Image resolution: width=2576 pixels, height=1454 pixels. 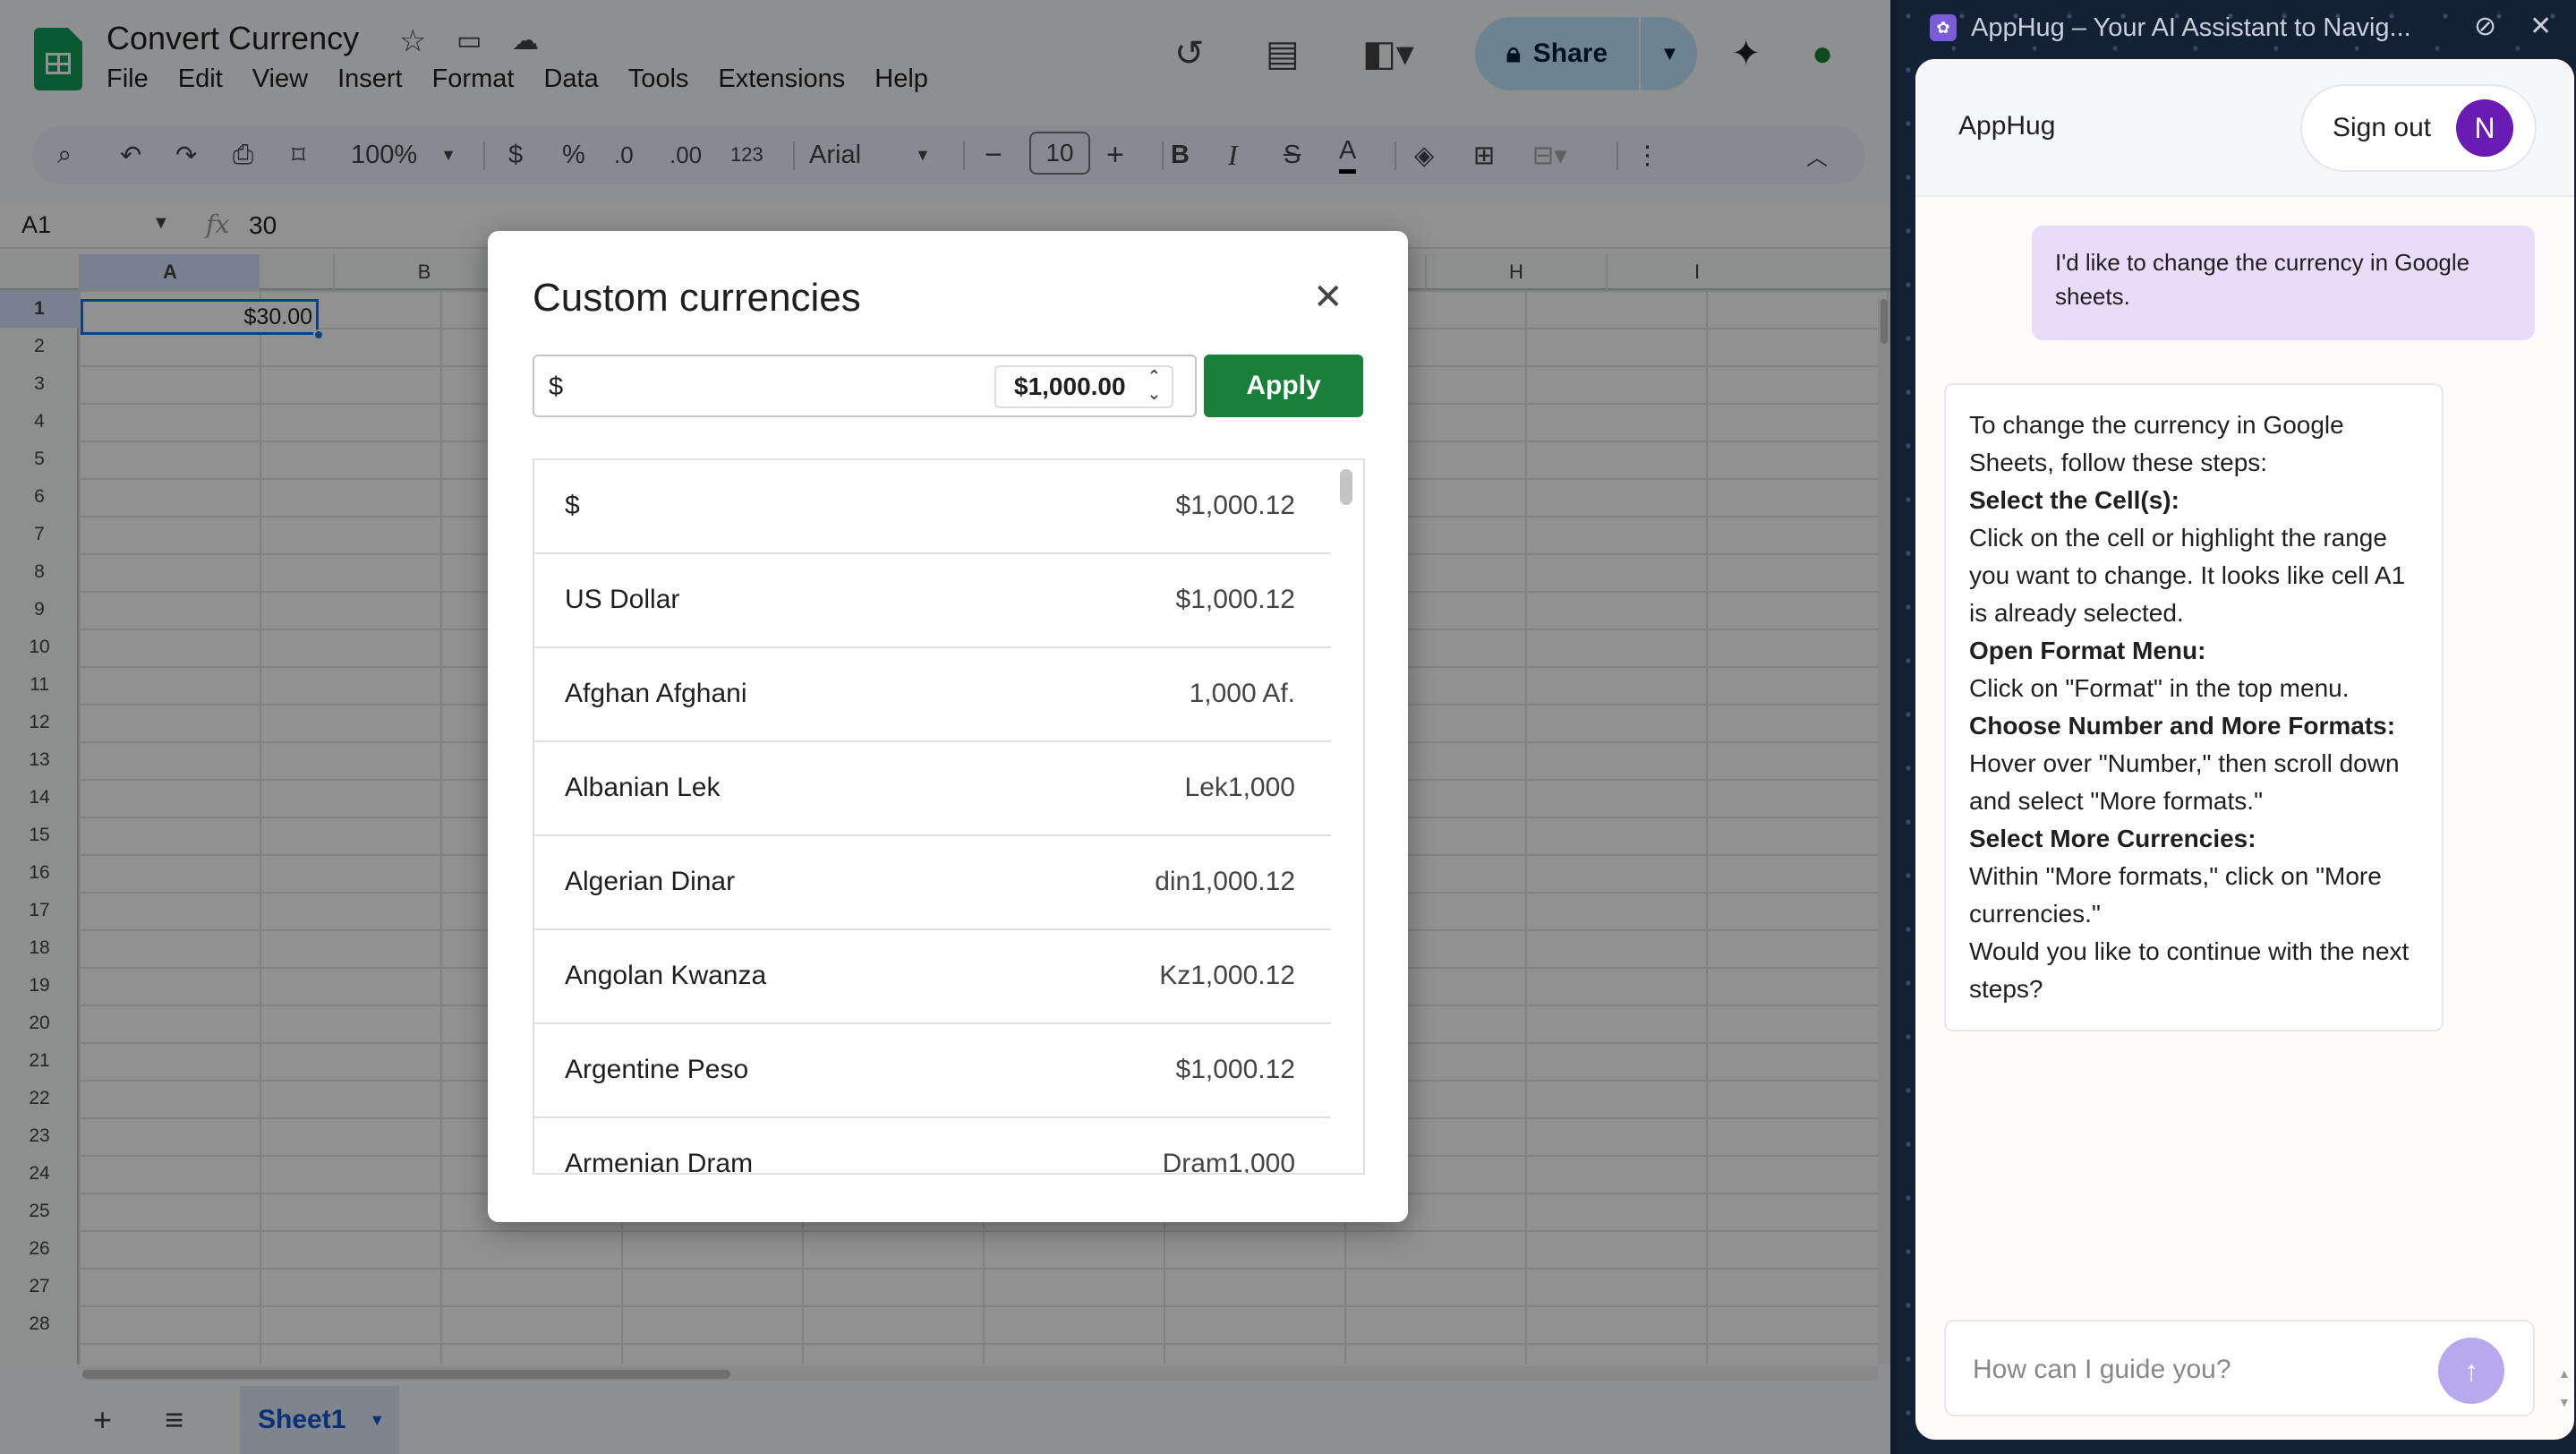 What do you see at coordinates (1943, 27) in the screenshot?
I see `apphug-logo-icon: ✿` at bounding box center [1943, 27].